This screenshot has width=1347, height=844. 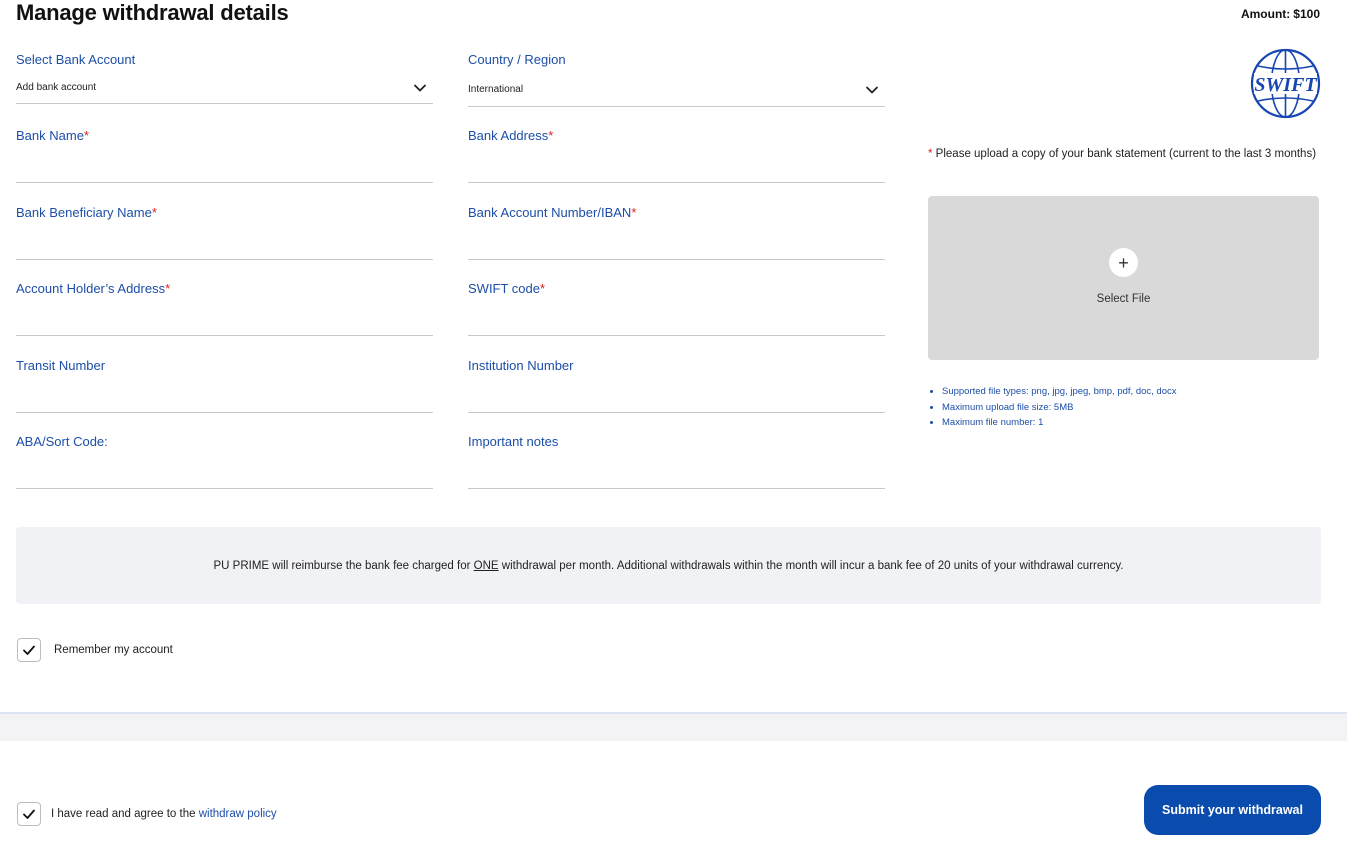 I want to click on transit-number-label: Transit Number, so click(x=61, y=365).